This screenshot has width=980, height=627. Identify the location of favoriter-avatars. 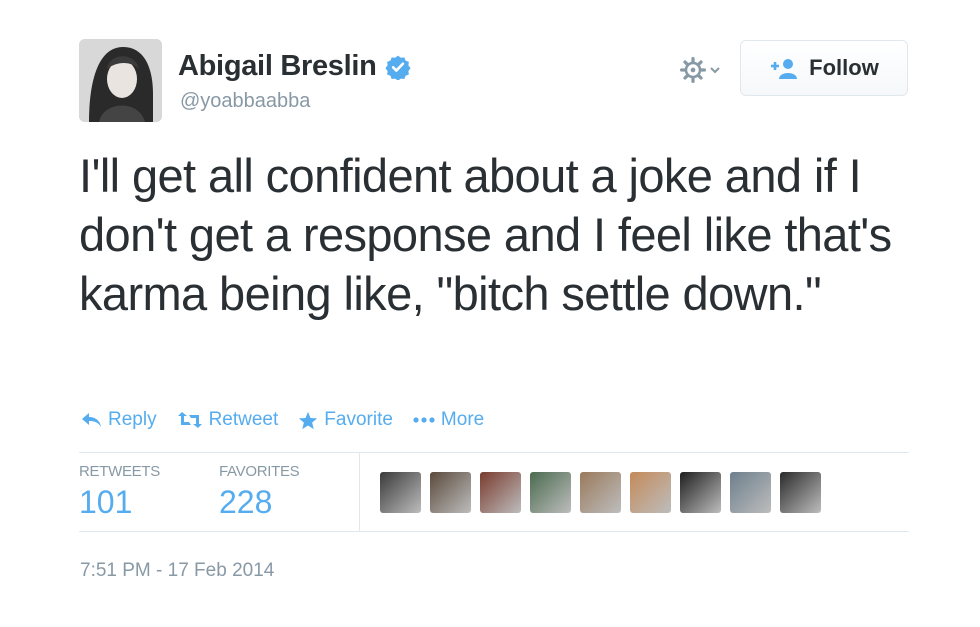
(600, 492).